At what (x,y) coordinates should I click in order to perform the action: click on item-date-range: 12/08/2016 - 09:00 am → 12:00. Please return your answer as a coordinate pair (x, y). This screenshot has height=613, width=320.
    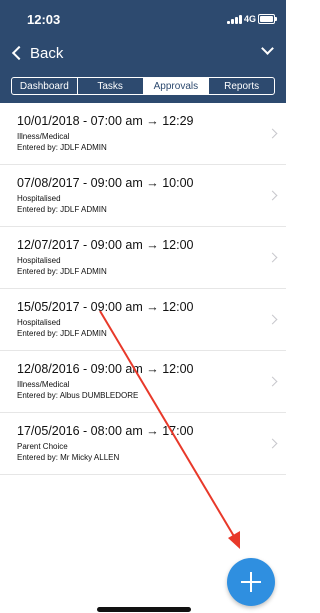
    Looking at the image, I should click on (105, 369).